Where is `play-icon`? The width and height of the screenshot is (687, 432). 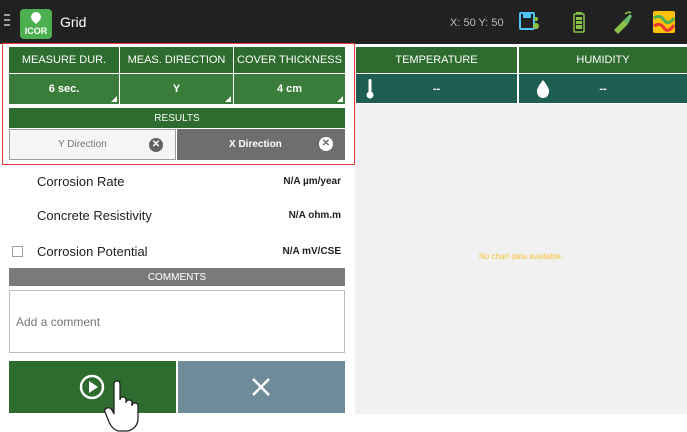
play-icon is located at coordinates (92, 387).